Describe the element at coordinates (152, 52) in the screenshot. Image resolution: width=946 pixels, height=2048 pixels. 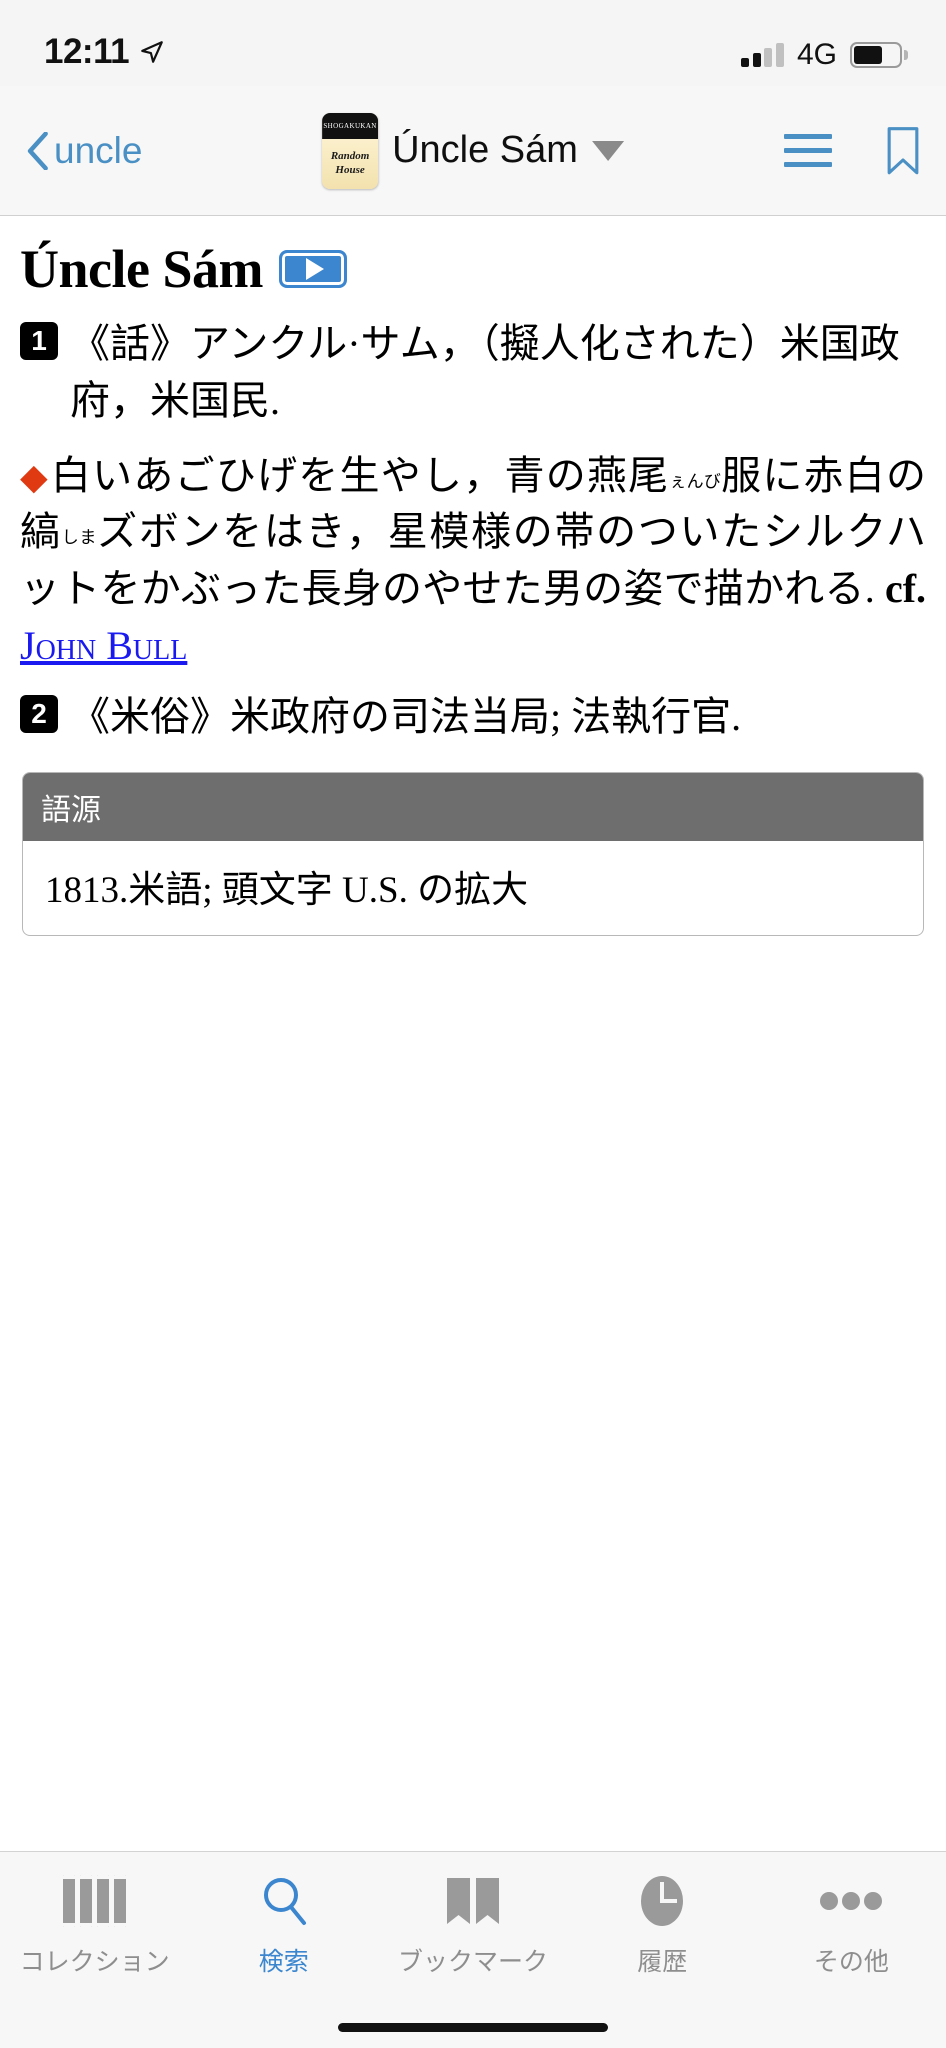
I see `location-arrow-icon` at that location.